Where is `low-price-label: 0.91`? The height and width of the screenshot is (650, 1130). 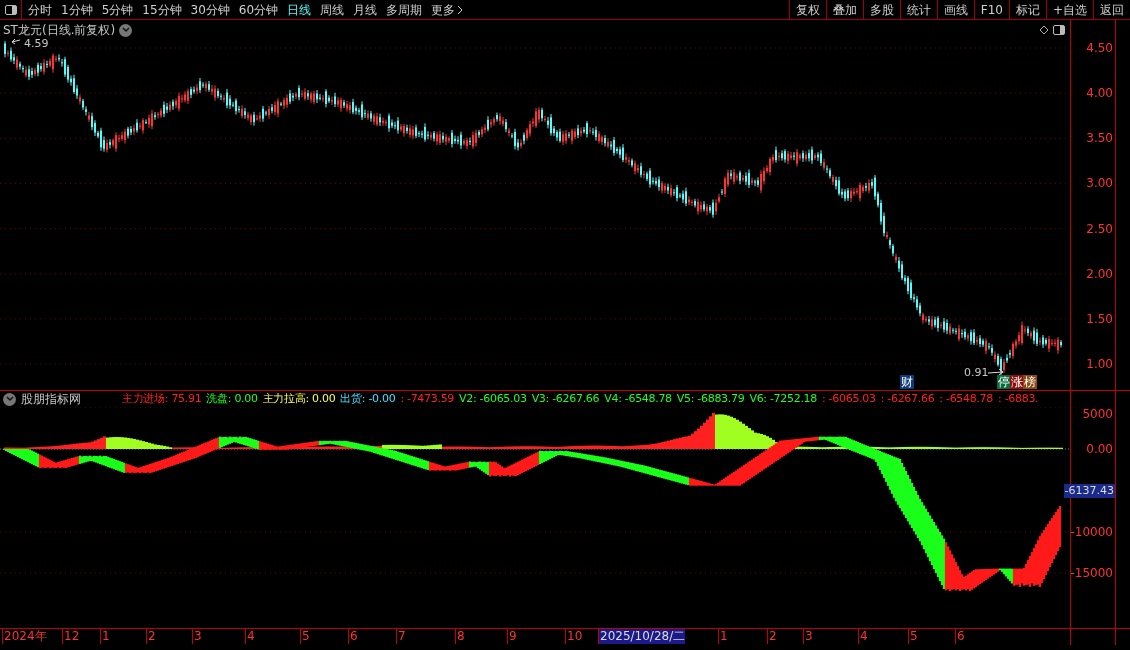 low-price-label: 0.91 is located at coordinates (976, 372).